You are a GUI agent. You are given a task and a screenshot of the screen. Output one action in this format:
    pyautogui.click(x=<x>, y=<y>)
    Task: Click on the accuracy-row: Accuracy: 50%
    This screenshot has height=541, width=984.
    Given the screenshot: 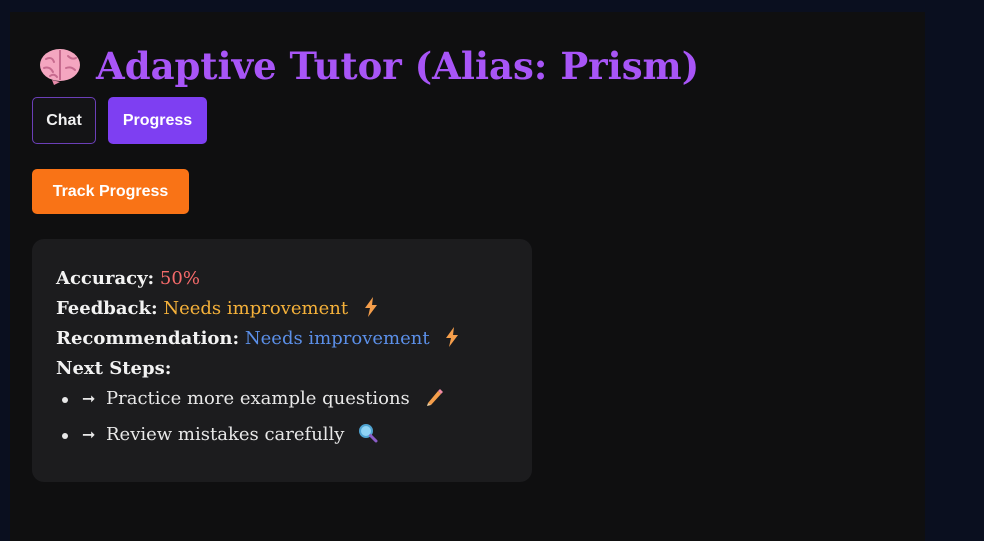 What is the action you would take?
    pyautogui.click(x=282, y=279)
    